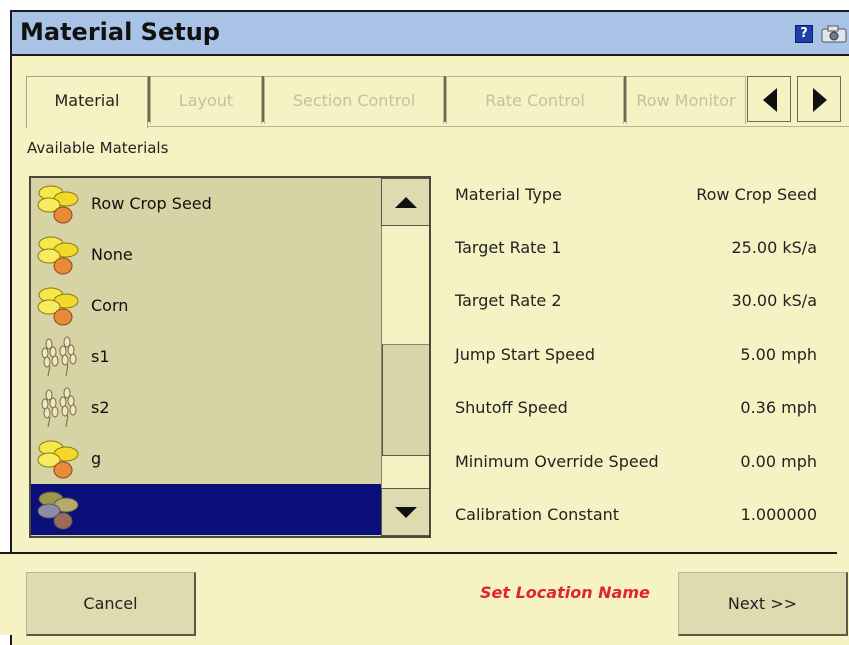 Image resolution: width=849 pixels, height=645 pixels. What do you see at coordinates (112, 254) in the screenshot?
I see `list-item-label: None` at bounding box center [112, 254].